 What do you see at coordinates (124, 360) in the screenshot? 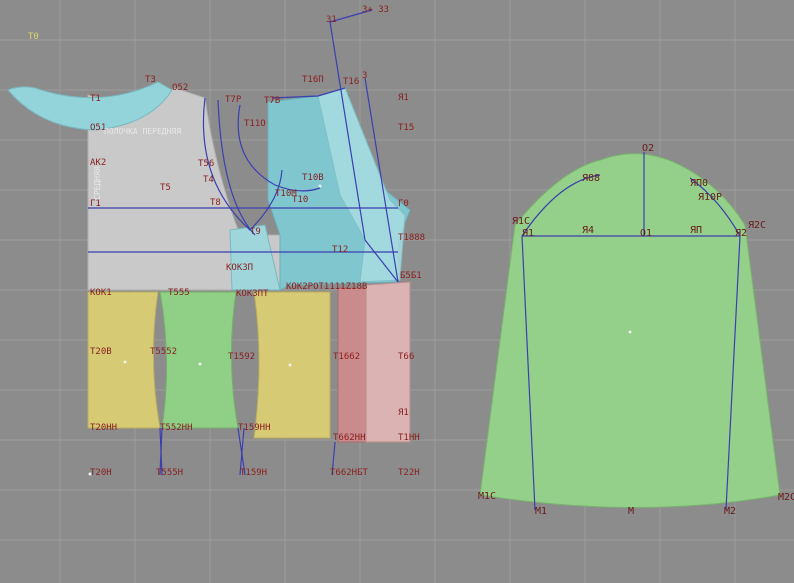
I see `pattern-piece-yellow-left` at bounding box center [124, 360].